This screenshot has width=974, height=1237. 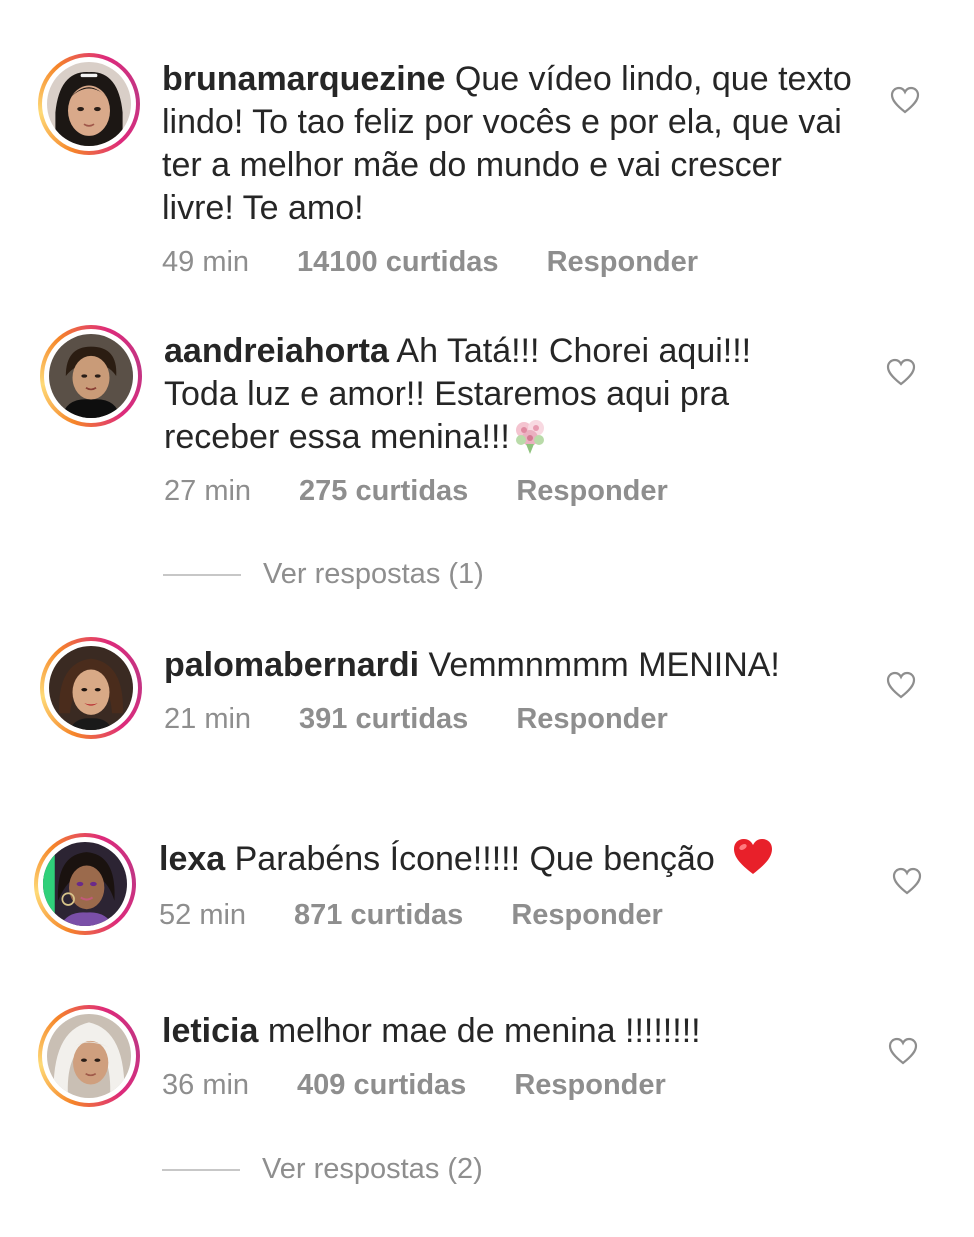 I want to click on bouquet-emoji-icon, so click(x=530, y=436).